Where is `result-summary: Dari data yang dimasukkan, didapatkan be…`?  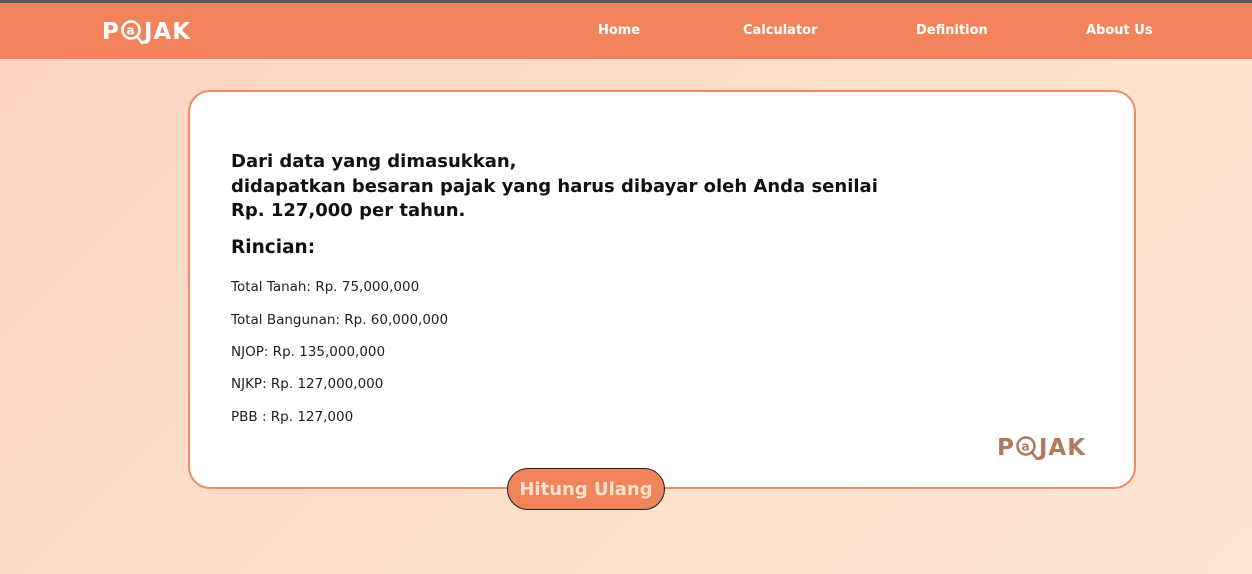 result-summary: Dari data yang dimasukkan, didapatkan be… is located at coordinates (581, 187).